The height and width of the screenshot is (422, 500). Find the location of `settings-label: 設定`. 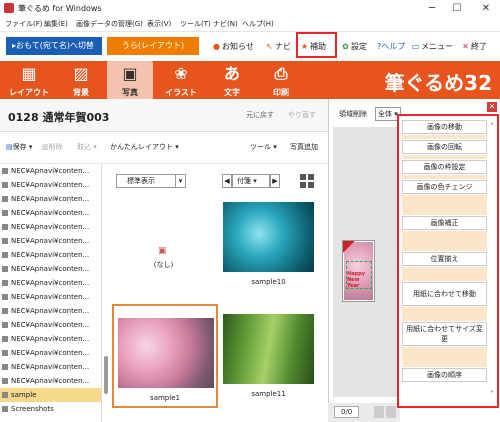

settings-label: 設定 is located at coordinates (359, 46).